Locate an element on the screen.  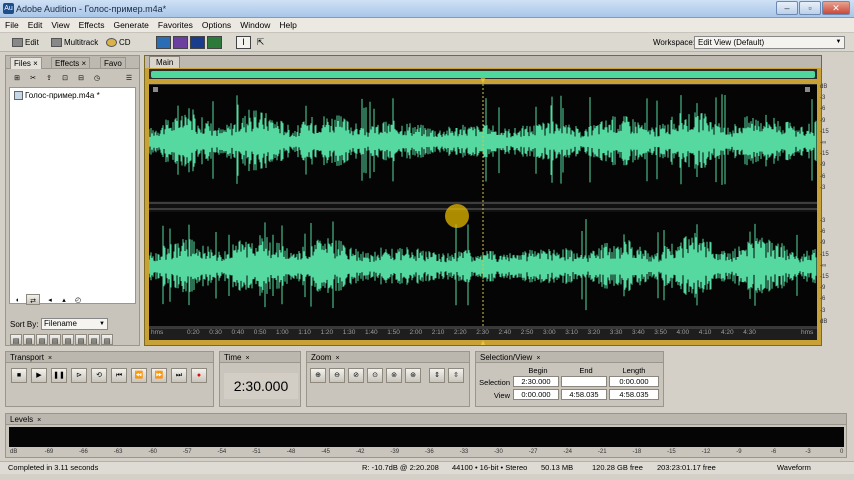
pause-button: ❚❚ is located at coordinates (59, 375).